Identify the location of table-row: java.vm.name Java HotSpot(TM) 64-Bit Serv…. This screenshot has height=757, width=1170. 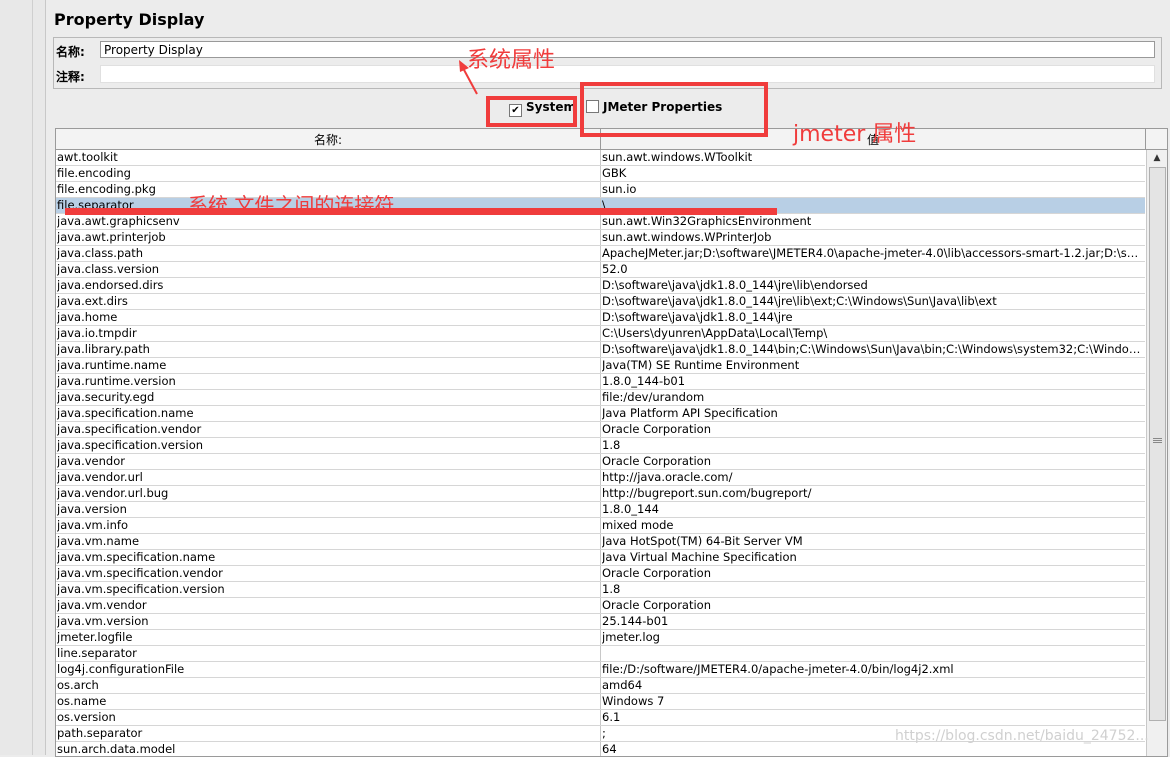
(600, 542).